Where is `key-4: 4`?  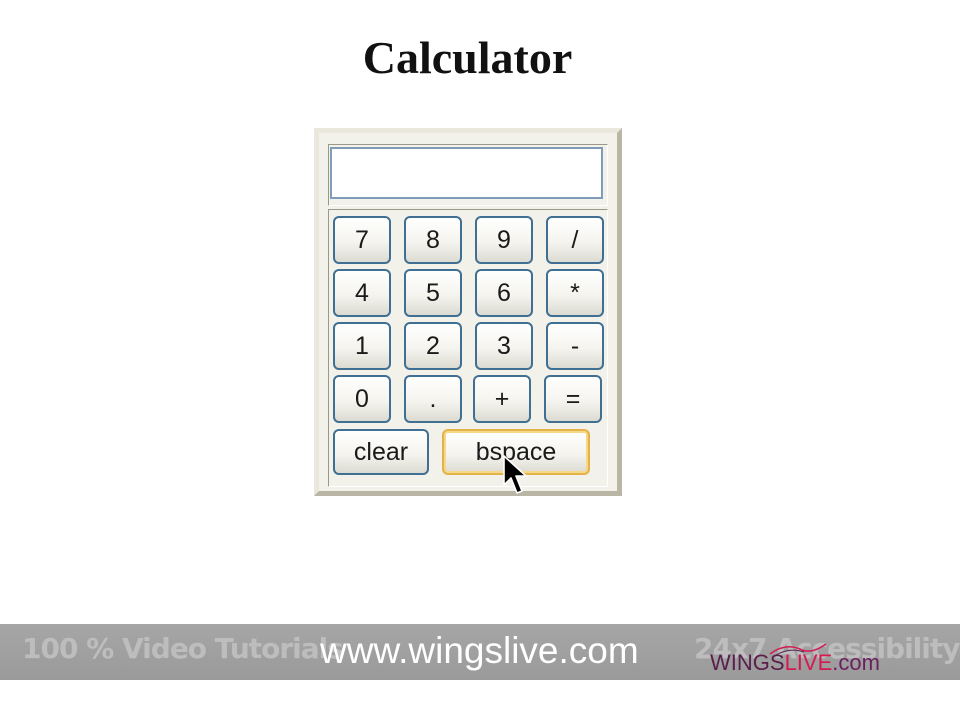
key-4: 4 is located at coordinates (362, 293).